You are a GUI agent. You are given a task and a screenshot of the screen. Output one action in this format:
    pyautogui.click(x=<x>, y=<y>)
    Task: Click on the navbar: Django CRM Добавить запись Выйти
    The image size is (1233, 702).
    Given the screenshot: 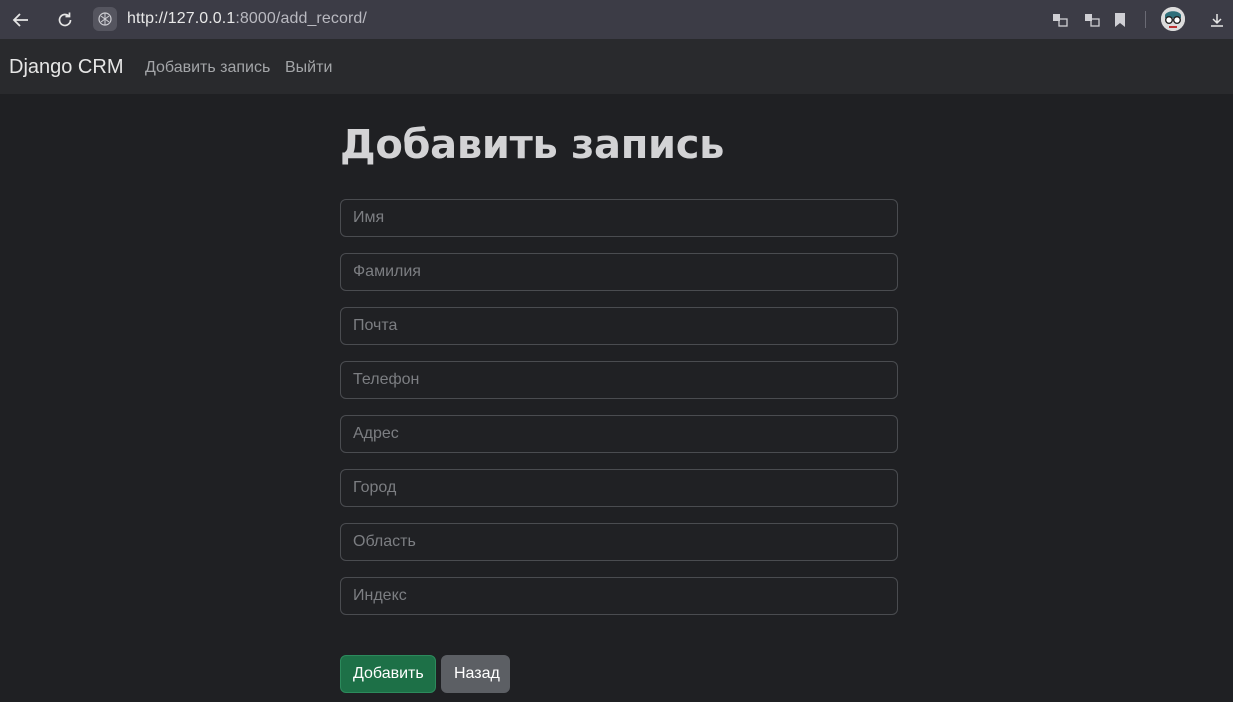 What is the action you would take?
    pyautogui.click(x=616, y=66)
    